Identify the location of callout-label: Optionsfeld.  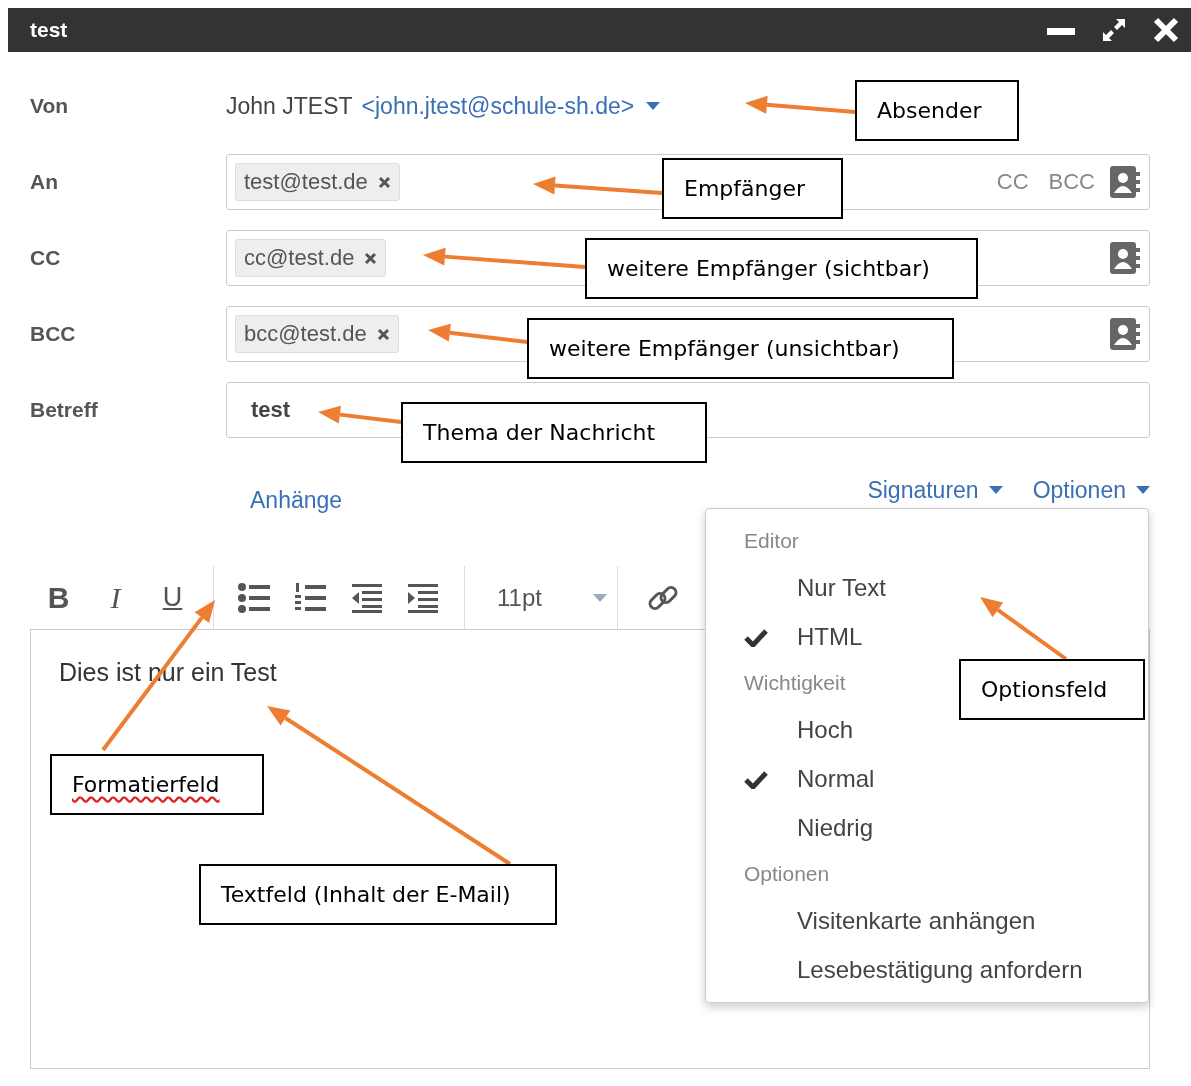
(1052, 689).